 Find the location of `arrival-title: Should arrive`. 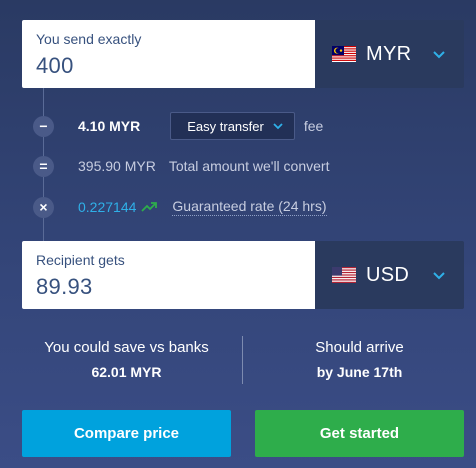

arrival-title: Should arrive is located at coordinates (359, 347).